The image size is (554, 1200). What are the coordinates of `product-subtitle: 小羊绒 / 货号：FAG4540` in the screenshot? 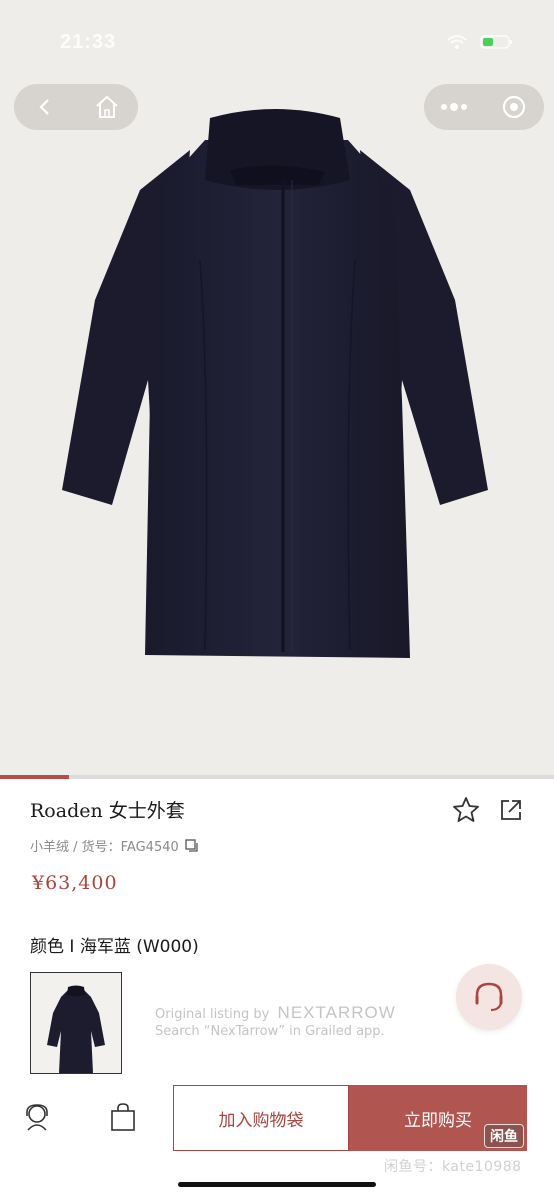 It's located at (114, 845).